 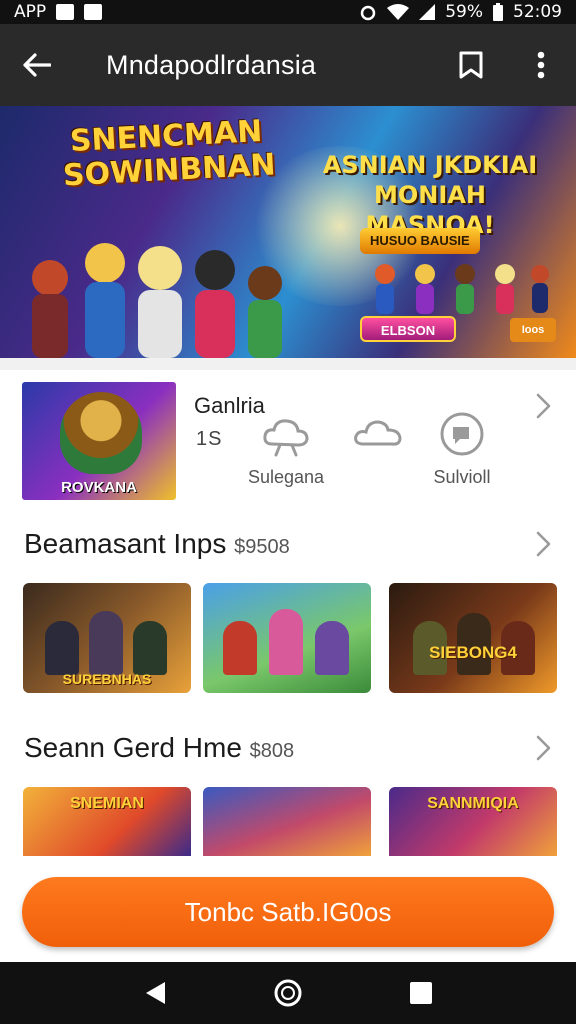 I want to click on nav-home-icon, so click(x=288, y=993).